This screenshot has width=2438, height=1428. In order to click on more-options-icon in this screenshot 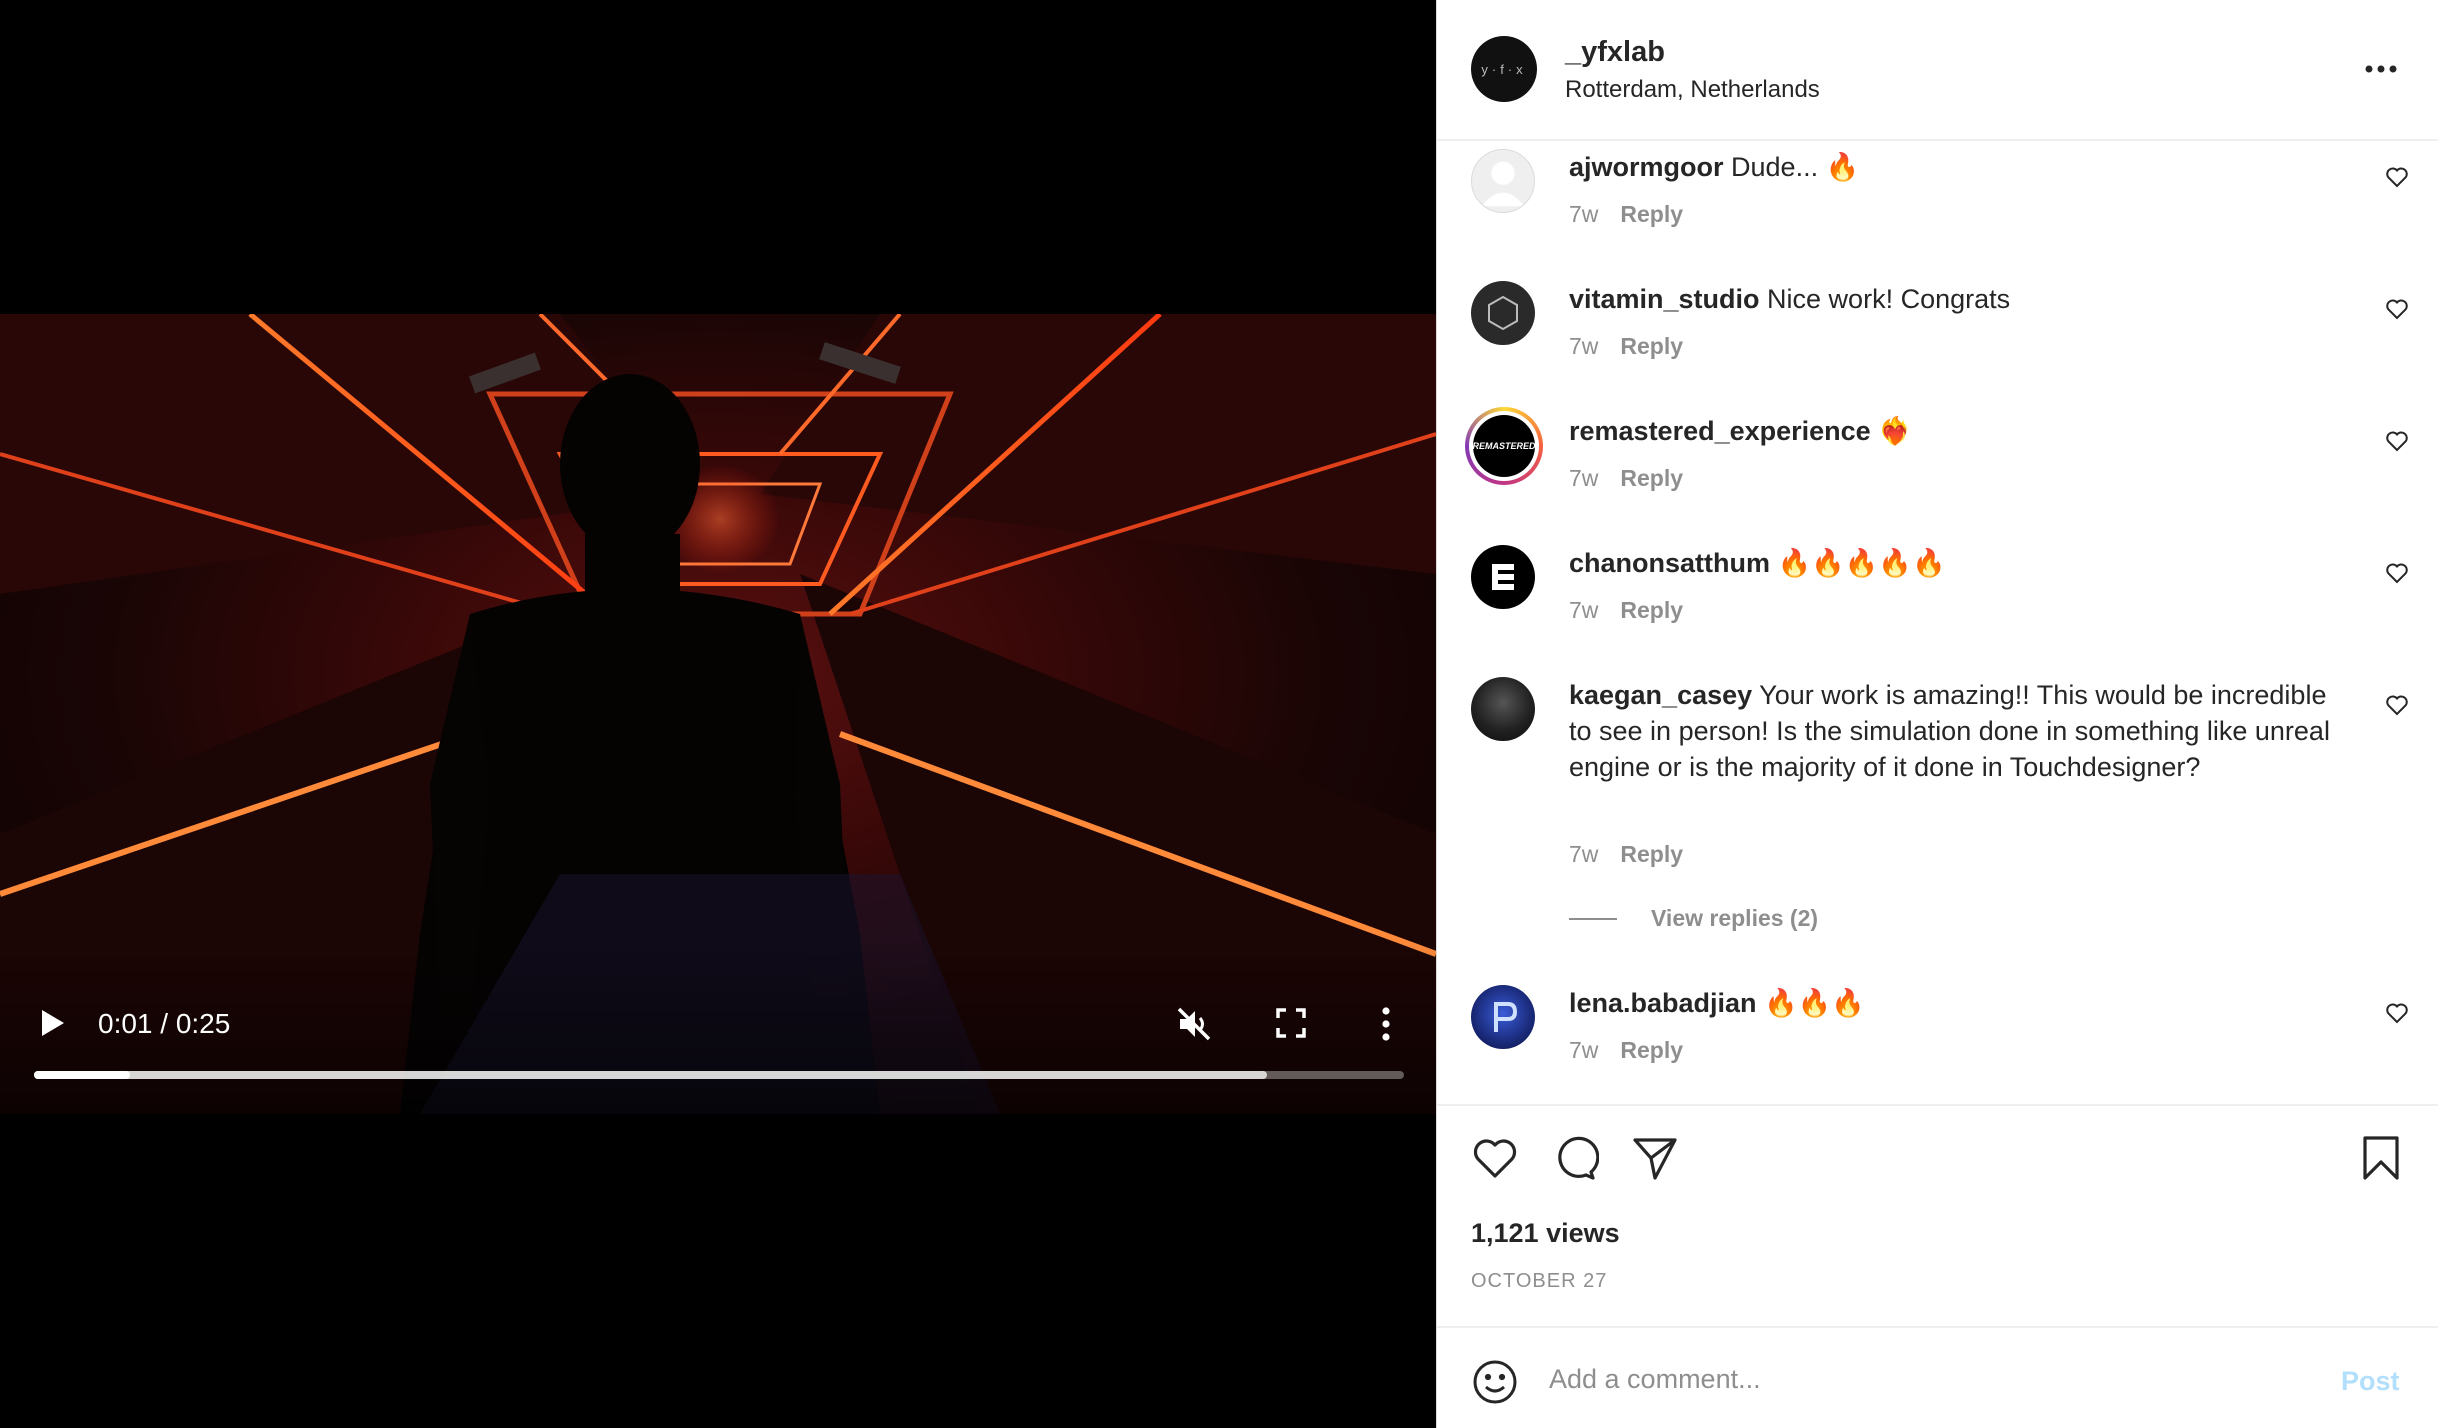, I will do `click(2381, 69)`.